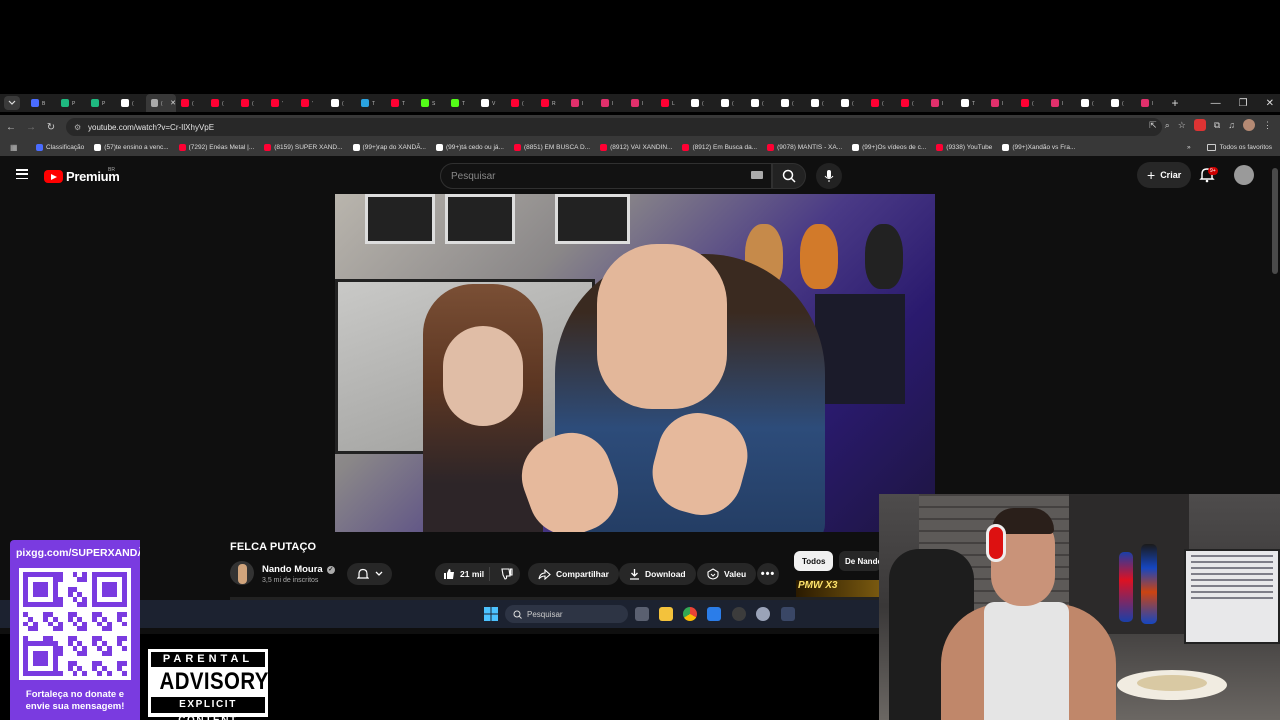 The width and height of the screenshot is (1280, 720). What do you see at coordinates (1275, 221) in the screenshot?
I see `page-scrollbar` at bounding box center [1275, 221].